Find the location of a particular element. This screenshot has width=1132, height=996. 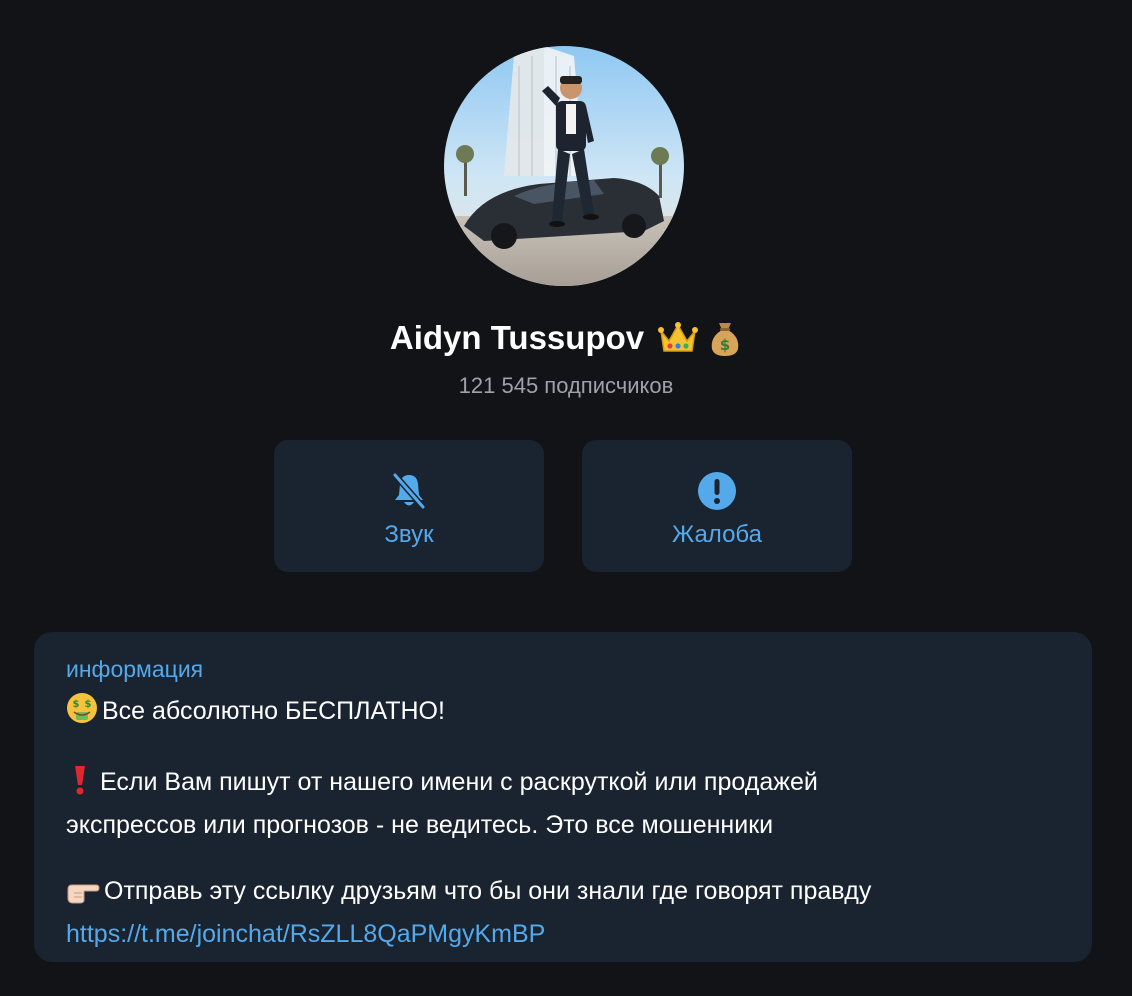

bell-muted-icon is located at coordinates (409, 491).